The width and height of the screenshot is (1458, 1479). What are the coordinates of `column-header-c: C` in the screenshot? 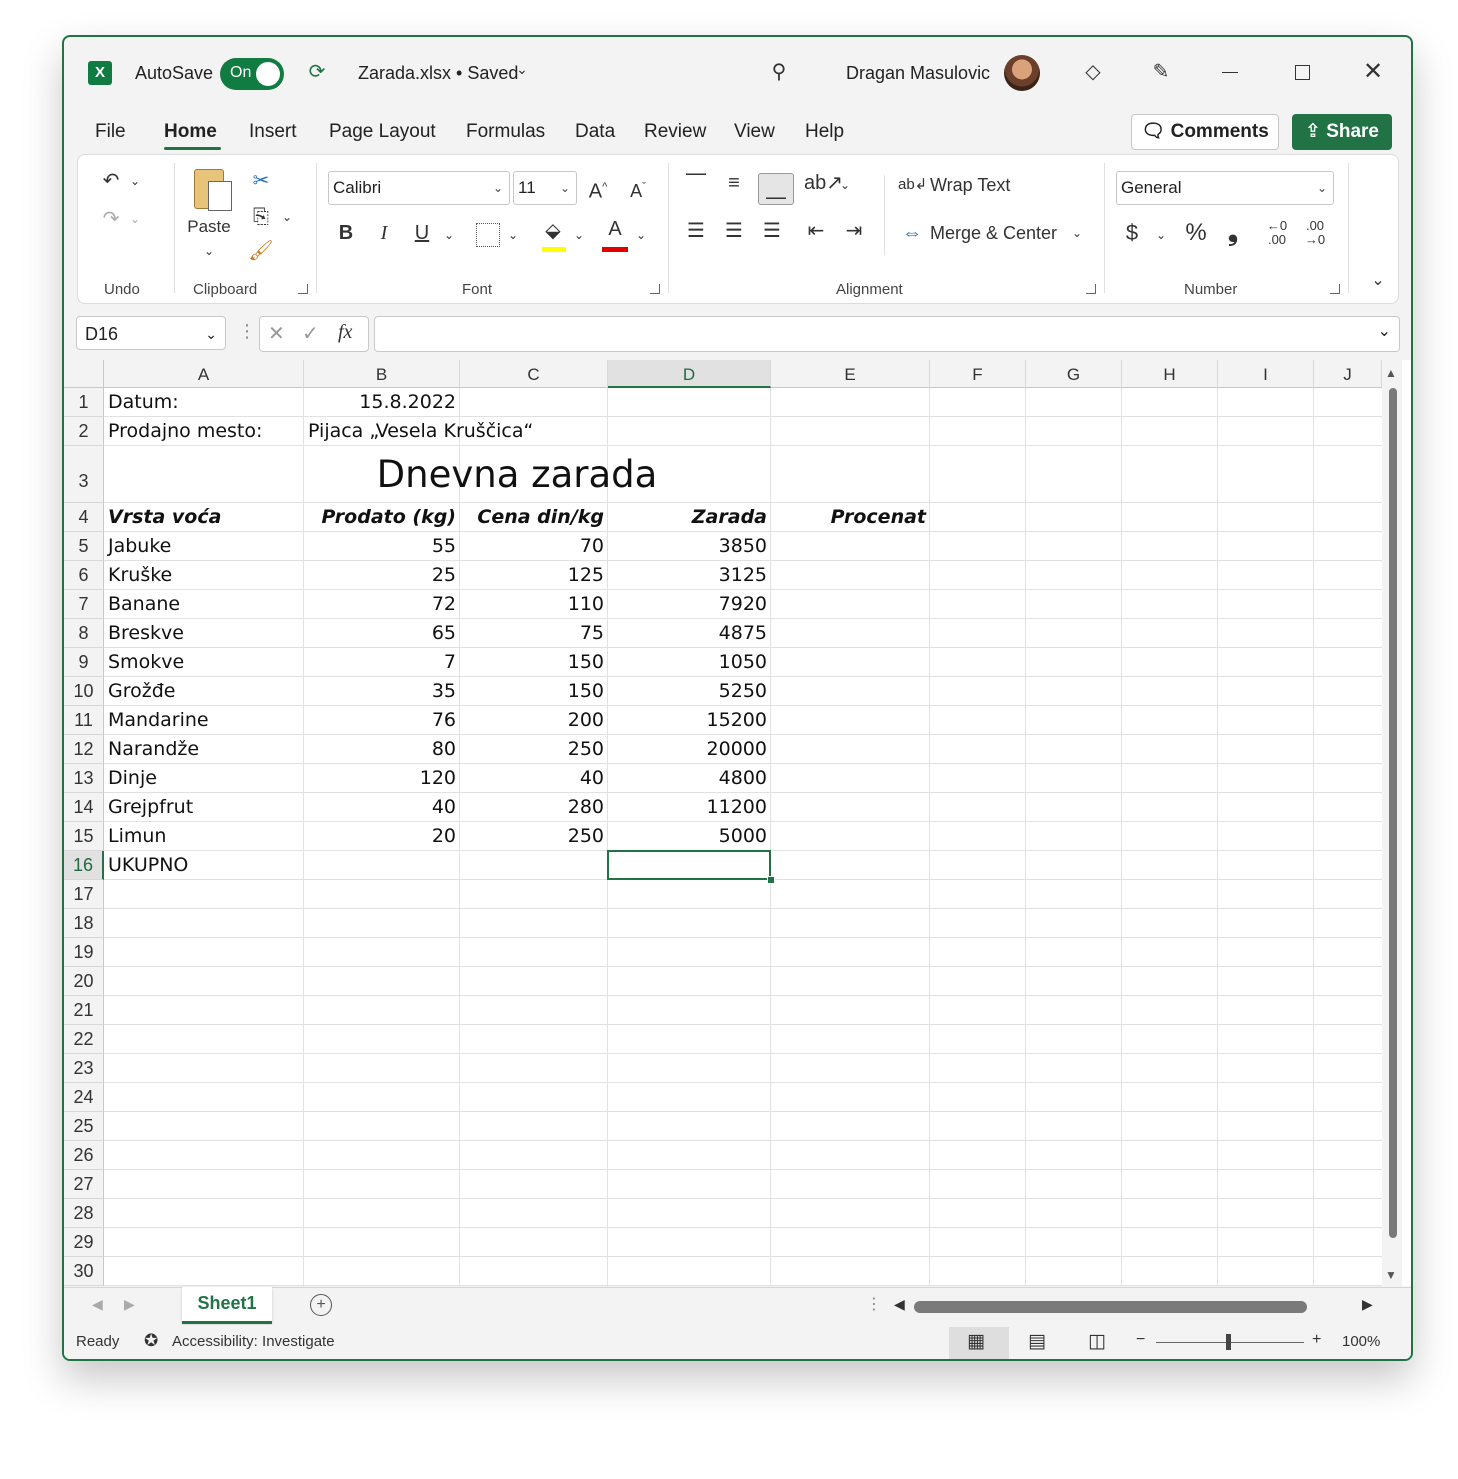 It's located at (534, 374).